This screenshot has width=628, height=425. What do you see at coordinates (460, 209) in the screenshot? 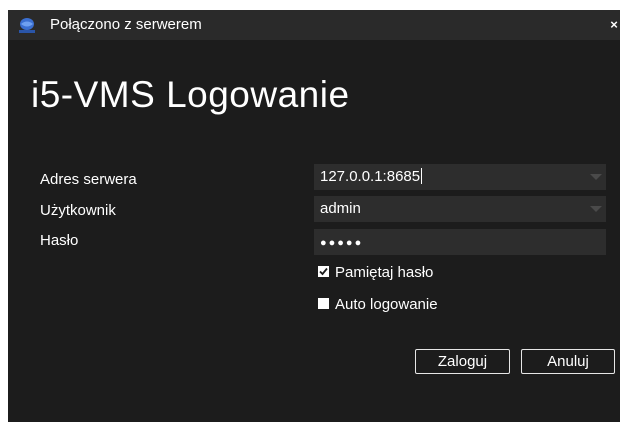
I see `username-combobox: admin` at bounding box center [460, 209].